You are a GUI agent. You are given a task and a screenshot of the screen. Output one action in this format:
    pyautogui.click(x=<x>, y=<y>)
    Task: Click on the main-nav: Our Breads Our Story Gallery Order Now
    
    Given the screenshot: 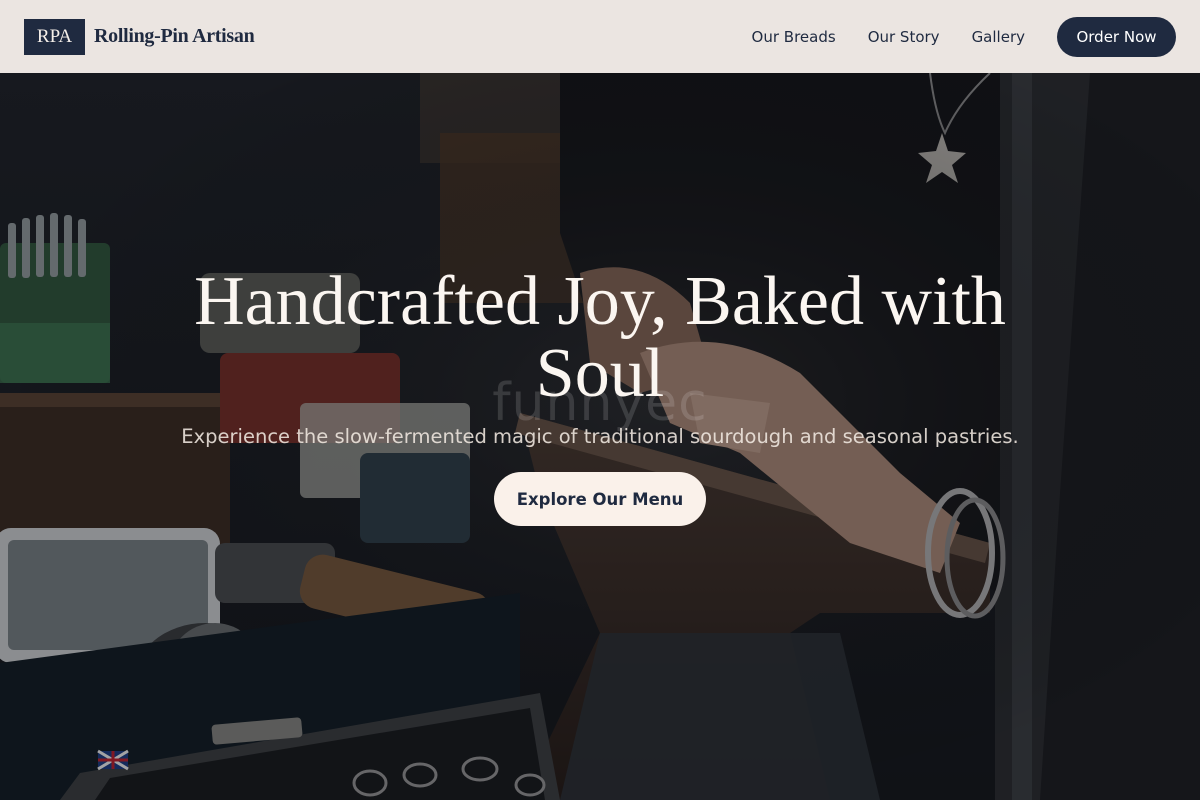 What is the action you would take?
    pyautogui.click(x=964, y=36)
    